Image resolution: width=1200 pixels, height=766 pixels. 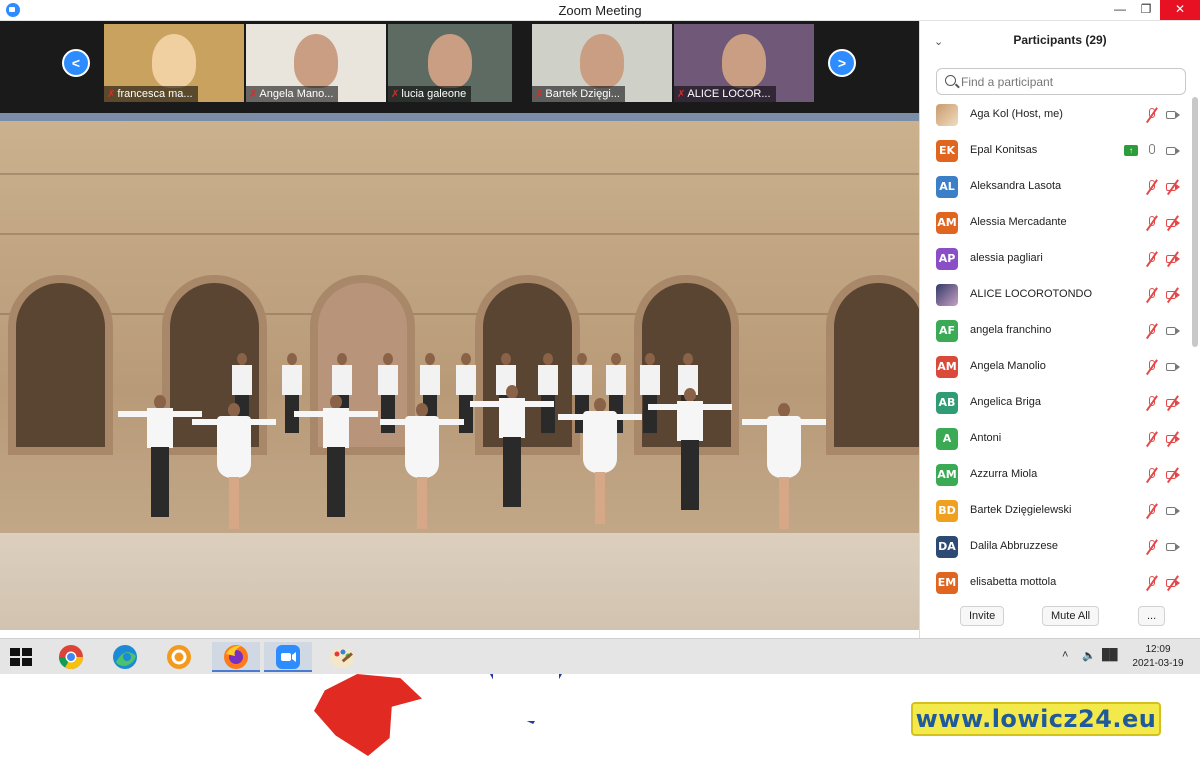 What do you see at coordinates (1152, 151) in the screenshot?
I see `mic-icon` at bounding box center [1152, 151].